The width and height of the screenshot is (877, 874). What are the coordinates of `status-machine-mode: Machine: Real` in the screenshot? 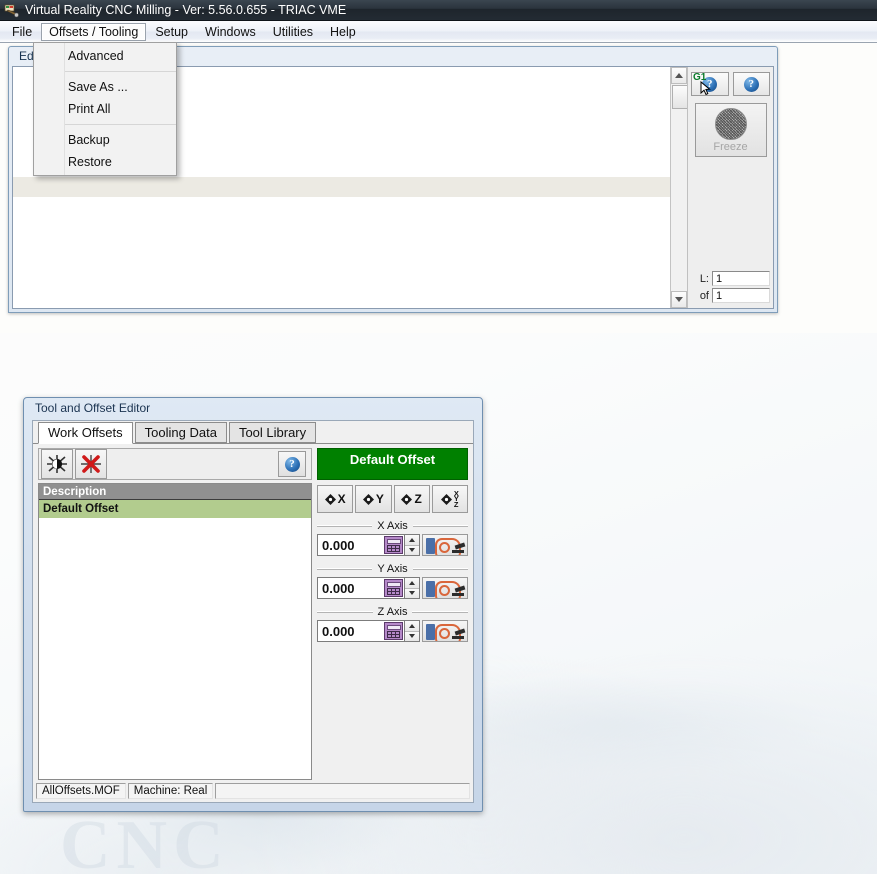 It's located at (170, 791).